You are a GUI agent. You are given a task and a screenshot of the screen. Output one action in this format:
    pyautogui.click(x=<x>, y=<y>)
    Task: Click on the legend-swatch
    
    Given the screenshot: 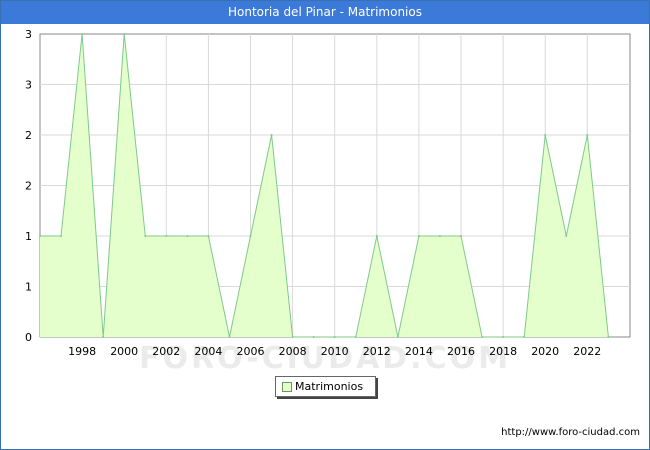 What is the action you would take?
    pyautogui.click(x=287, y=387)
    